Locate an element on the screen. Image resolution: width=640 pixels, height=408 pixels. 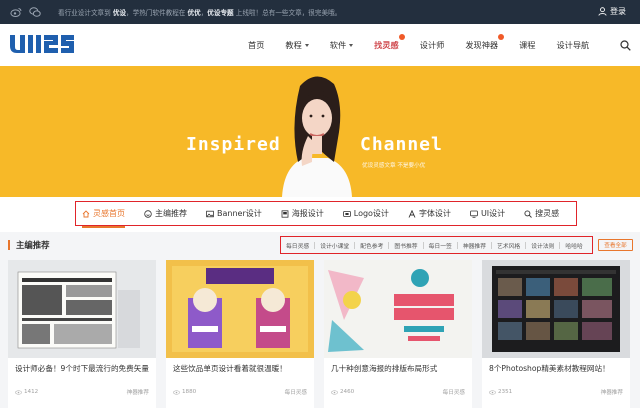
view-count: 2460 is located at coordinates (342, 392).